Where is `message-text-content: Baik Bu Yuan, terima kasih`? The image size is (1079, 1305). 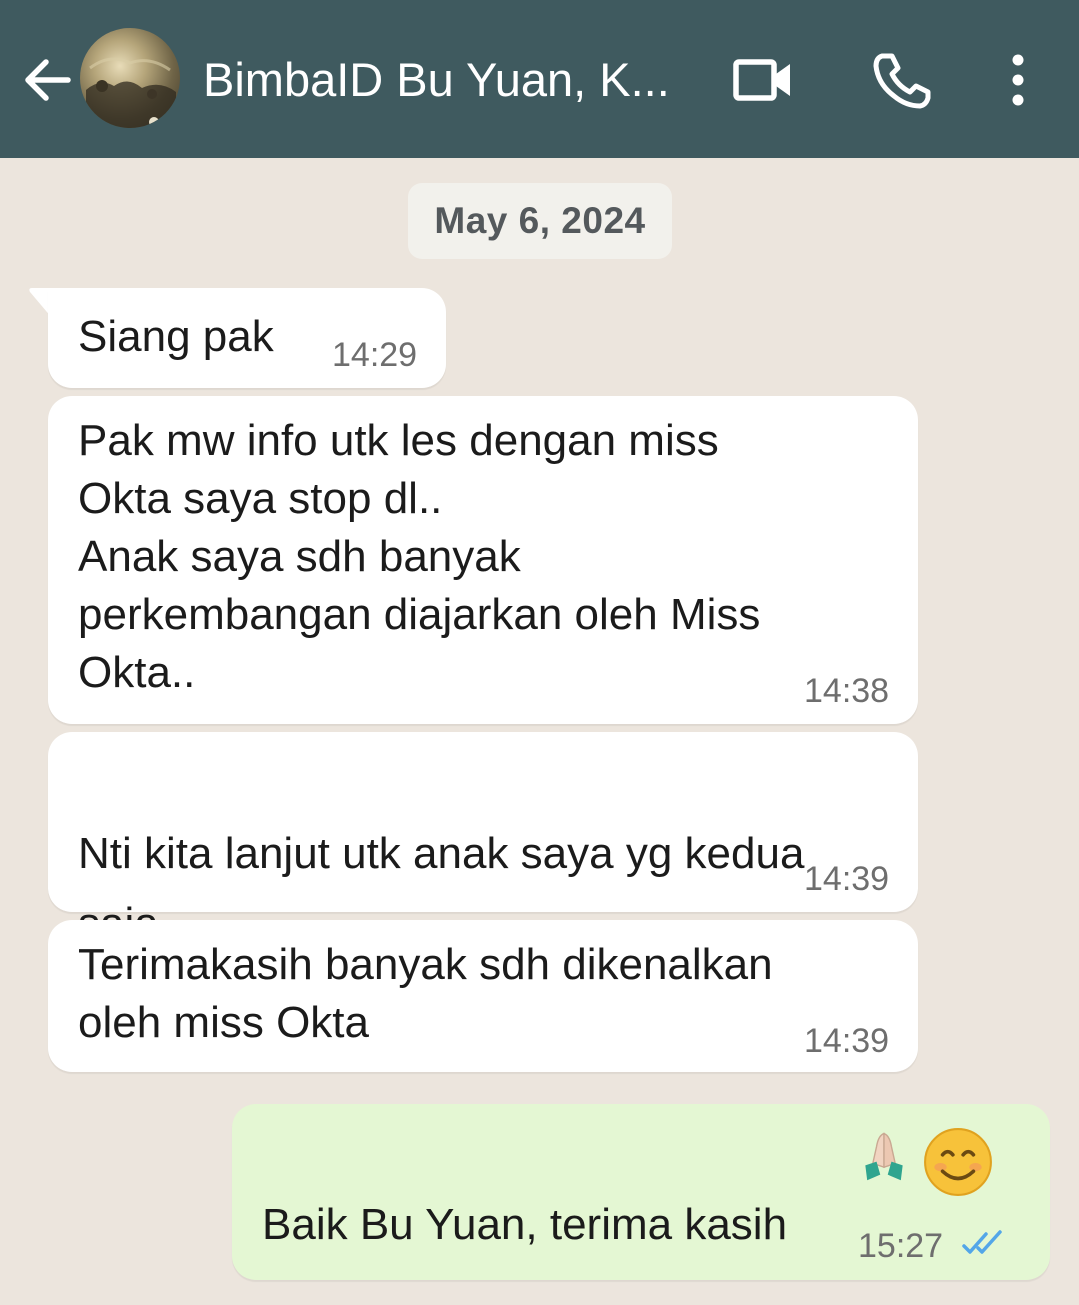 message-text-content: Baik Bu Yuan, terima kasih is located at coordinates (525, 1224).